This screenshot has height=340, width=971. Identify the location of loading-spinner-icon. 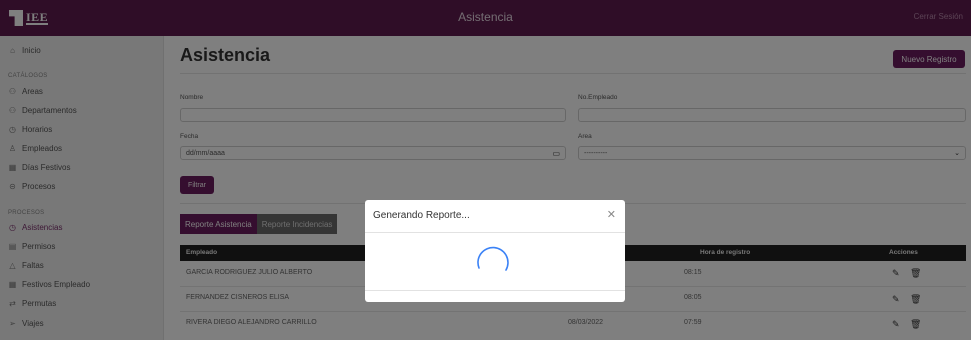
(493, 258).